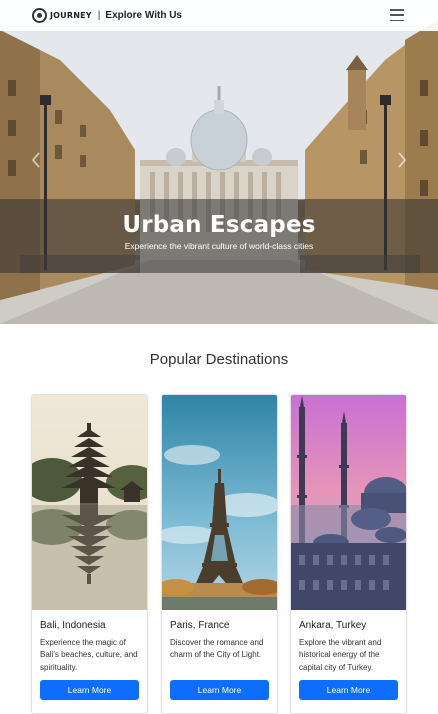 Image resolution: width=438 pixels, height=714 pixels. I want to click on carousel-prev-button, so click(36, 160).